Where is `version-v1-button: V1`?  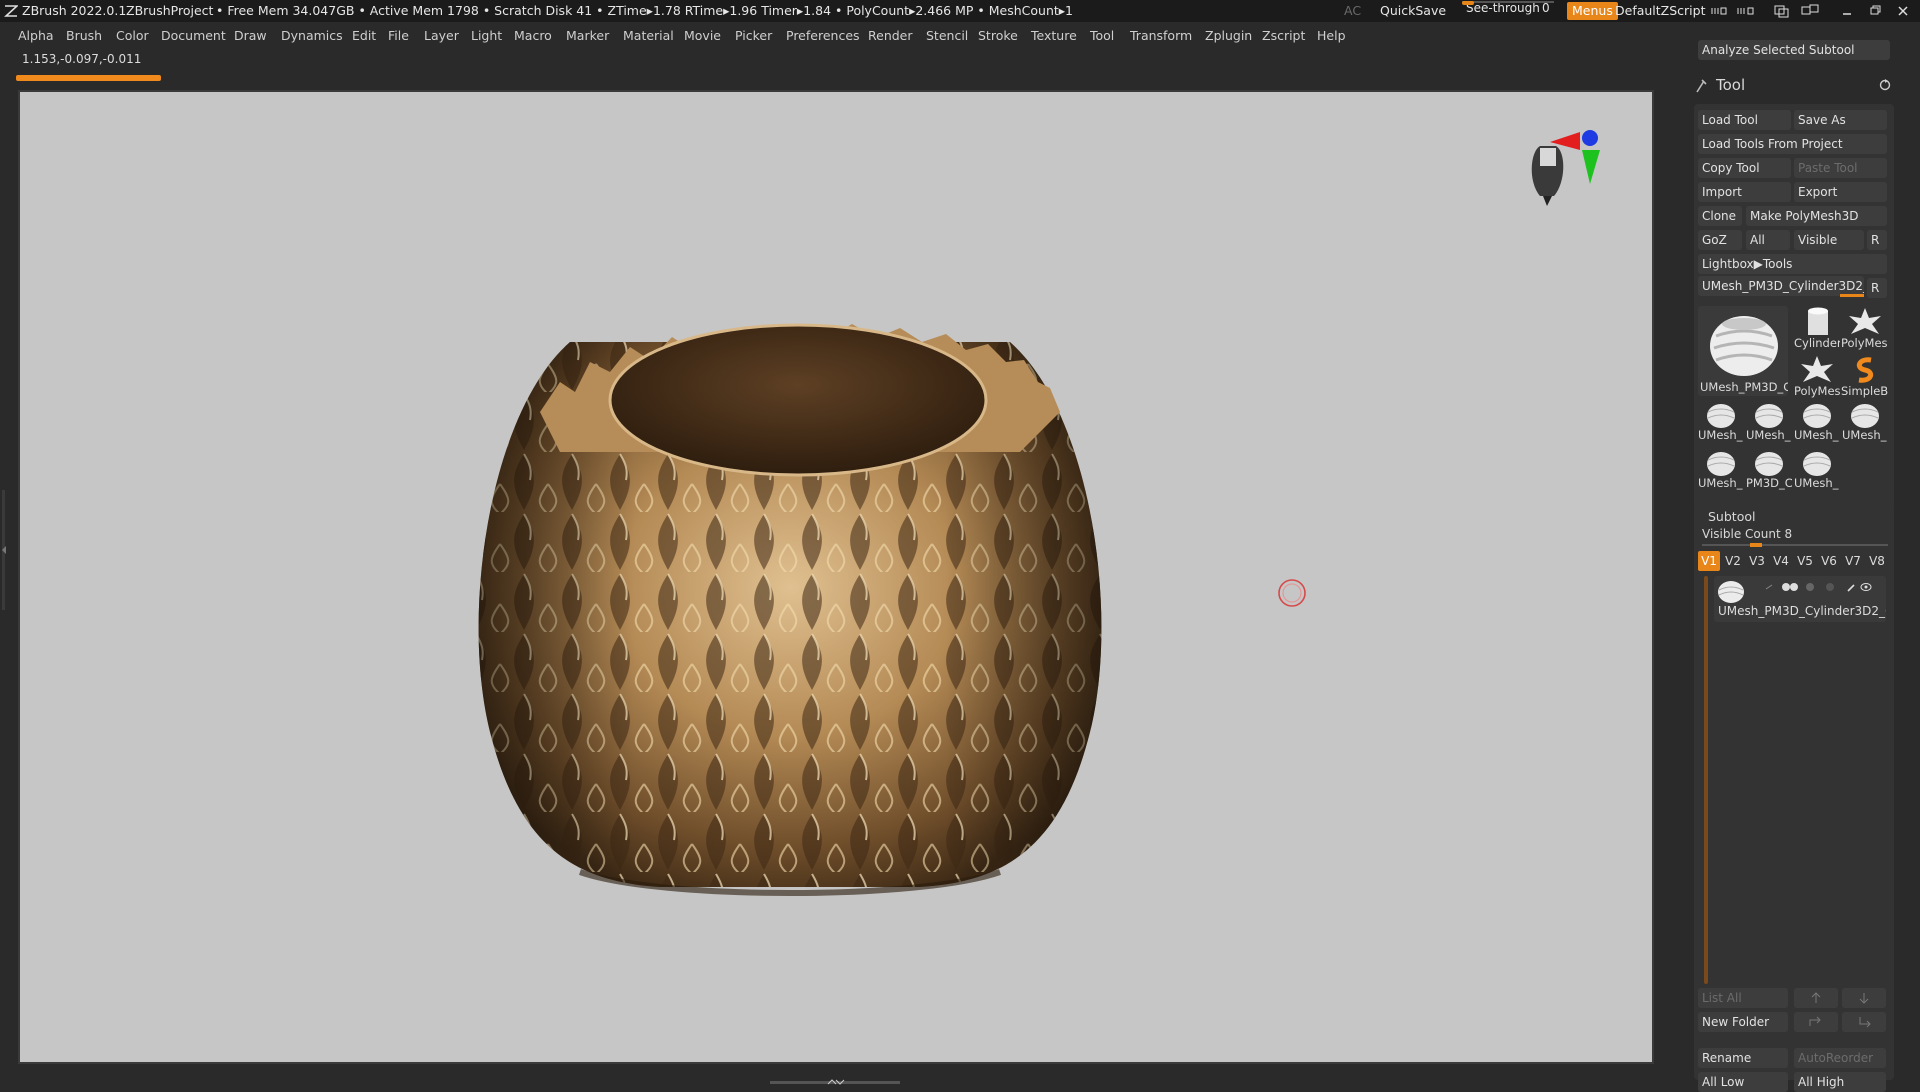
version-v1-button: V1 is located at coordinates (1709, 561).